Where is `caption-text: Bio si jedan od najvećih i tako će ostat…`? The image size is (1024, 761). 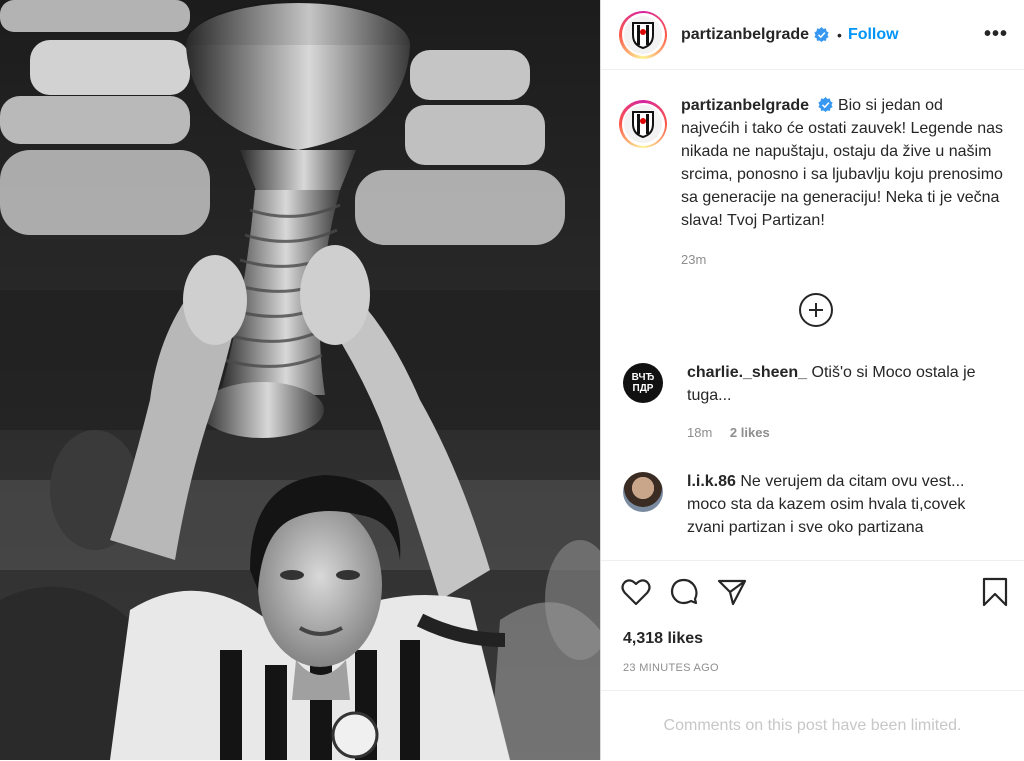 caption-text: Bio si jedan od najvećih i tako će ostat… is located at coordinates (842, 163).